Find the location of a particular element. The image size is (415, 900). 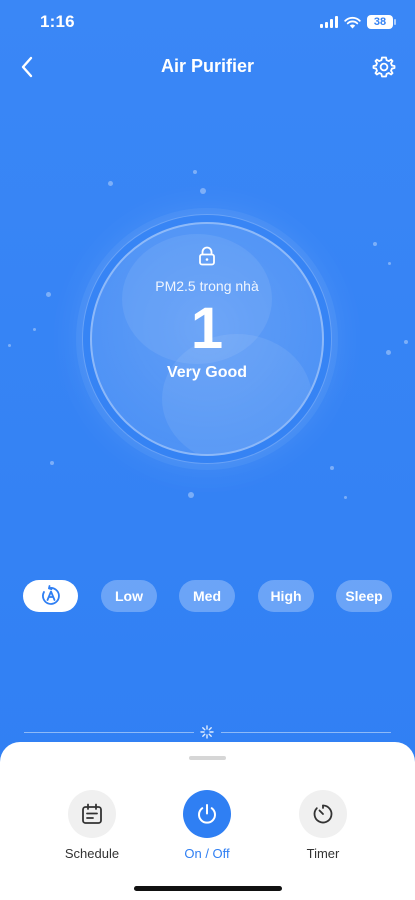

status-time: 1:16 is located at coordinates (57, 21).